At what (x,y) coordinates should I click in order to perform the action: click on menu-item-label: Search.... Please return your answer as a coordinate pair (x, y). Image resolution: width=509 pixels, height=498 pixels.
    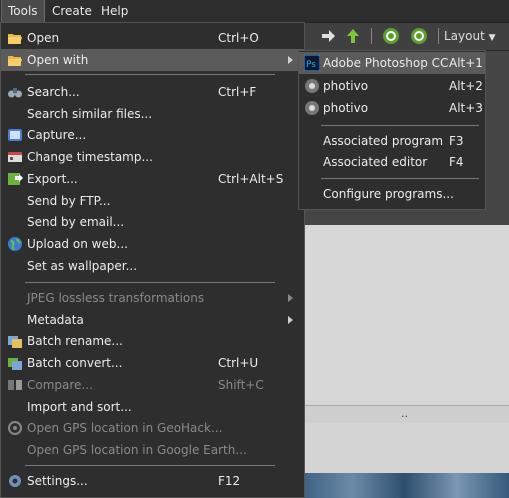
    Looking at the image, I should click on (53, 92).